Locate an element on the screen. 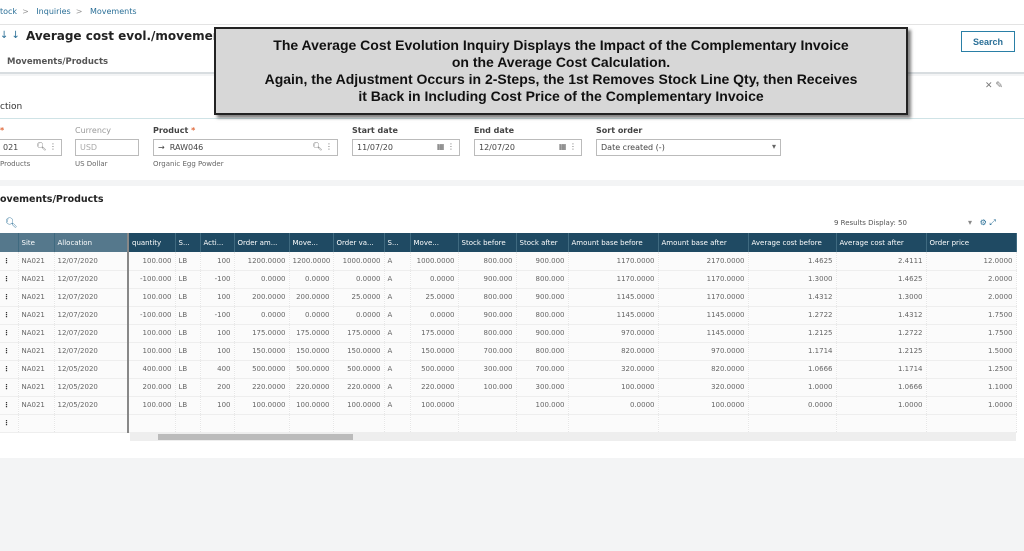 The image size is (1024, 551). table-cell: -100.000 is located at coordinates (152, 315).